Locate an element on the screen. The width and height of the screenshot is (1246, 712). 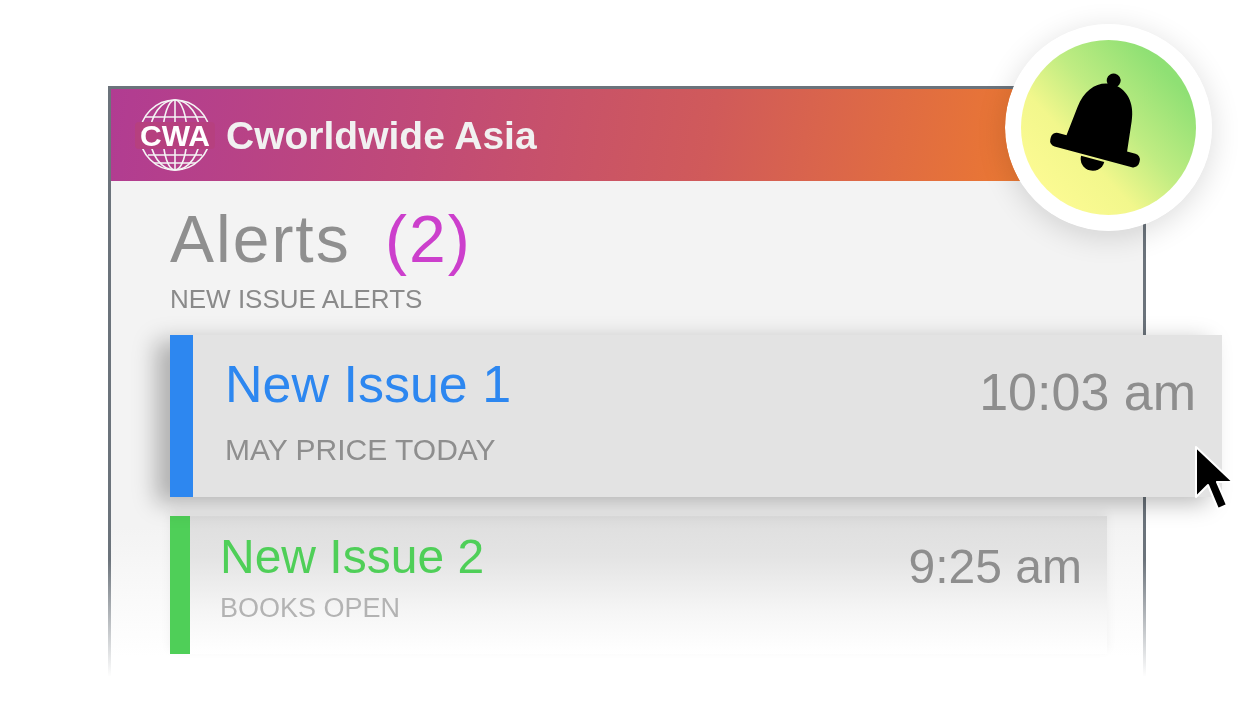
alert-title: New Issue 1 is located at coordinates (368, 384).